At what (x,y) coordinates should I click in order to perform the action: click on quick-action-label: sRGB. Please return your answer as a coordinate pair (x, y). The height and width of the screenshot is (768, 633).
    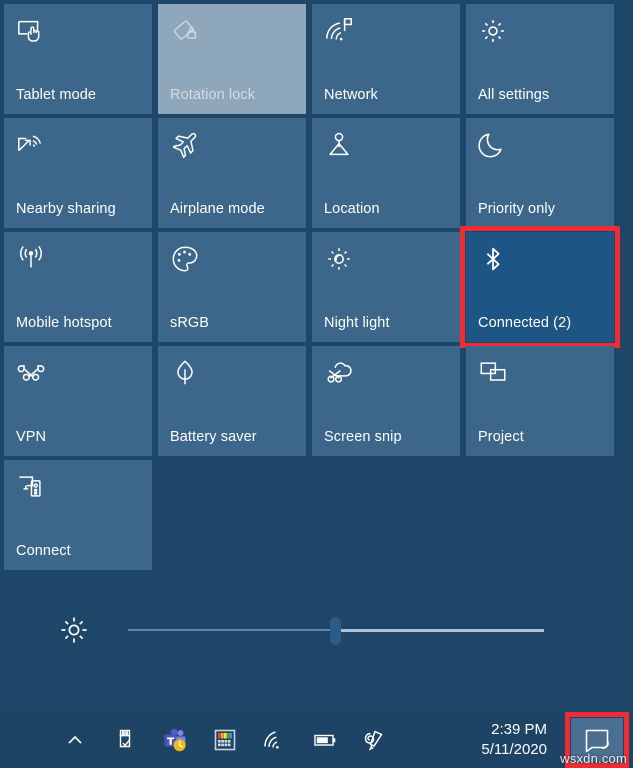
    Looking at the image, I should click on (190, 323).